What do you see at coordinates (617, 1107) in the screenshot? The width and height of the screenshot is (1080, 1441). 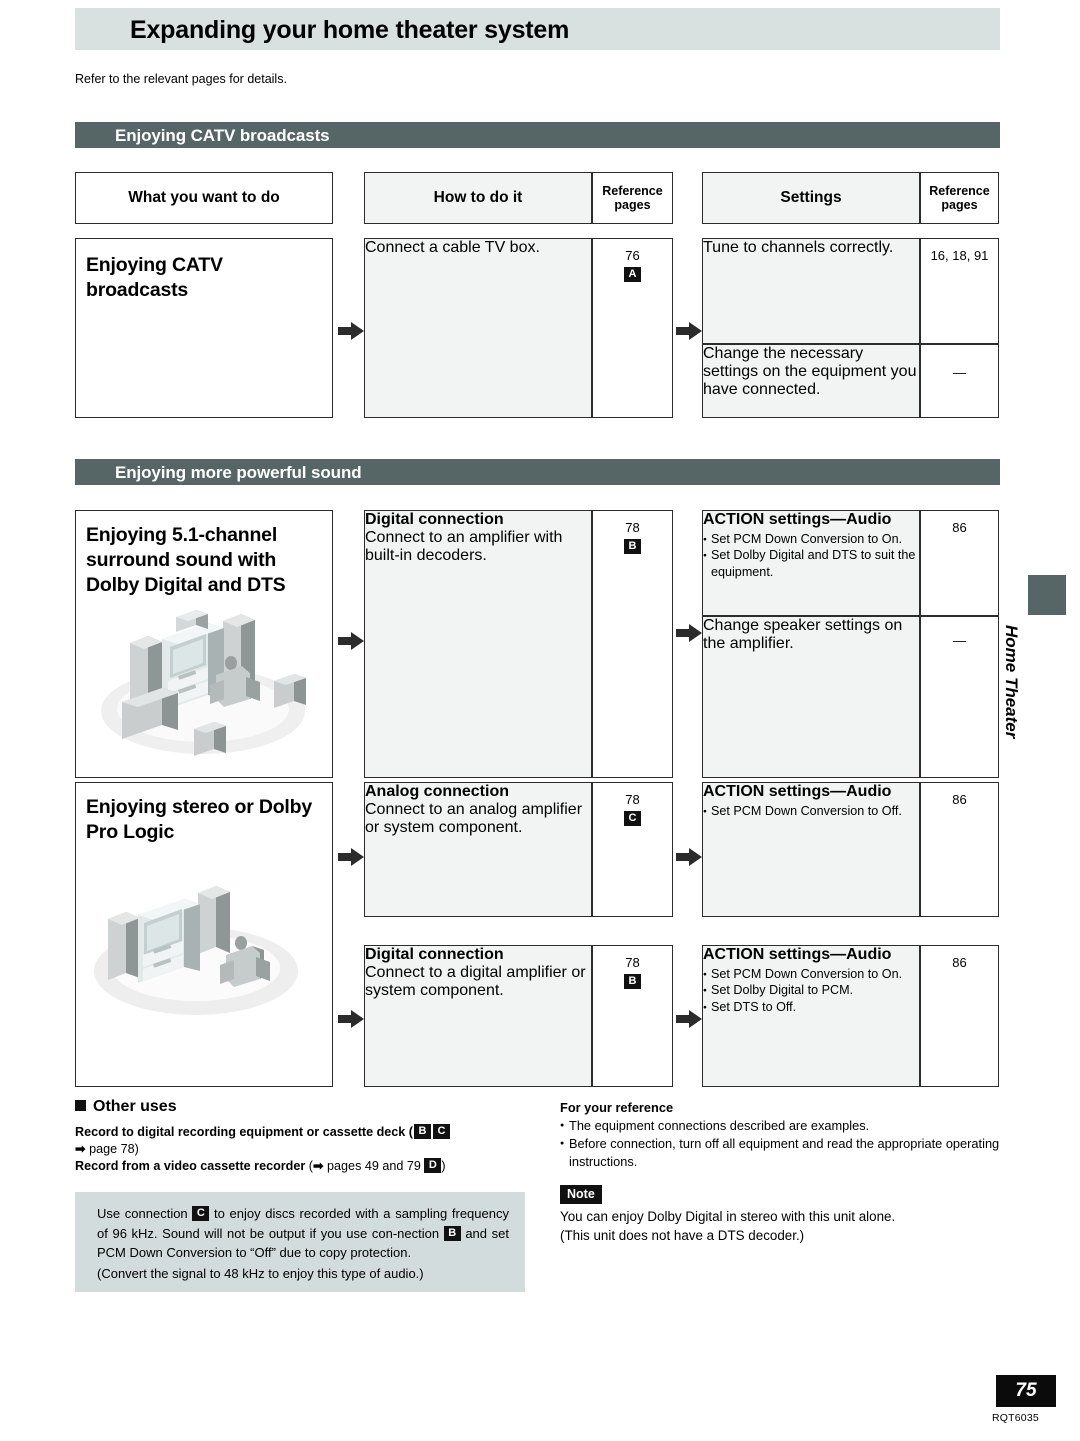 I see `reference-panel-heading: For your reference` at bounding box center [617, 1107].